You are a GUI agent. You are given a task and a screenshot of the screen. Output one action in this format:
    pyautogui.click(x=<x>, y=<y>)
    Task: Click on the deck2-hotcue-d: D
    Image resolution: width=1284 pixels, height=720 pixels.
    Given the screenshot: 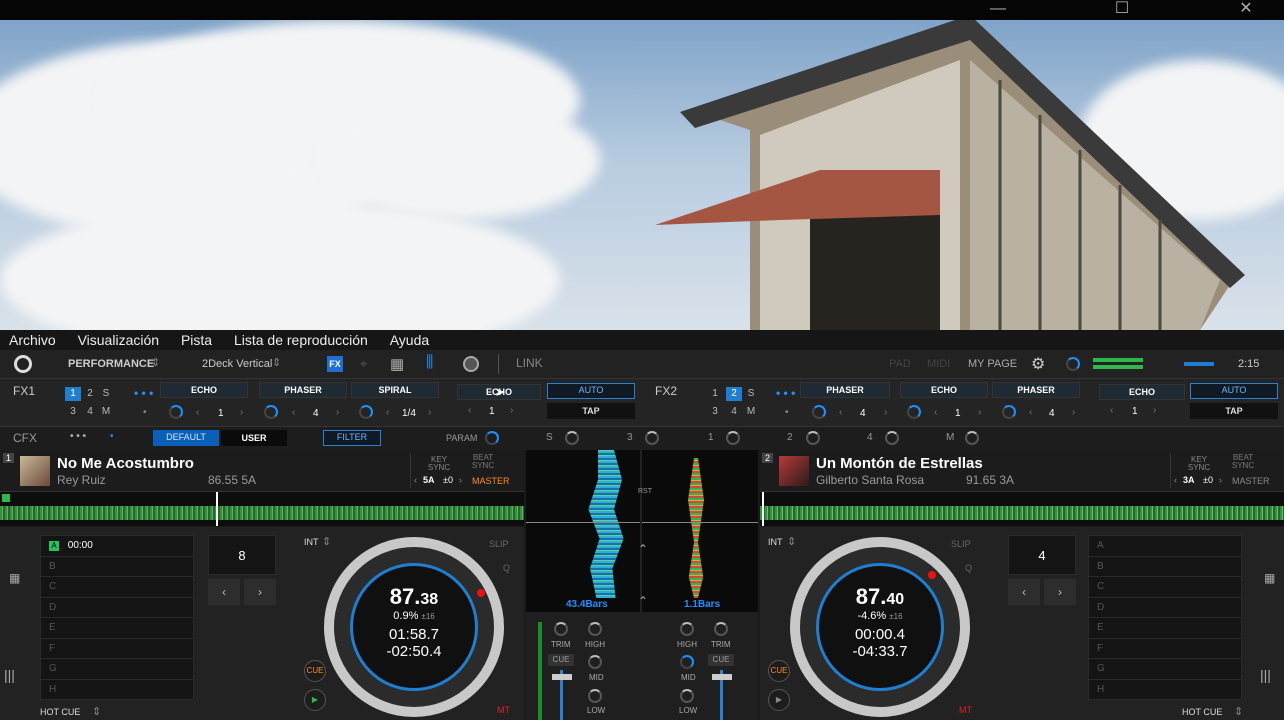 What is the action you would take?
    pyautogui.click(x=1165, y=608)
    